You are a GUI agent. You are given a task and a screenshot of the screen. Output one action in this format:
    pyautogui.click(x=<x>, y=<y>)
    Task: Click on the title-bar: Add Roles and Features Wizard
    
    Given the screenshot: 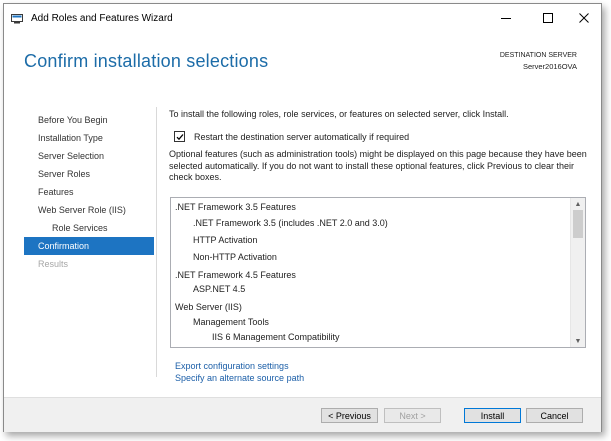 What is the action you would take?
    pyautogui.click(x=302, y=19)
    